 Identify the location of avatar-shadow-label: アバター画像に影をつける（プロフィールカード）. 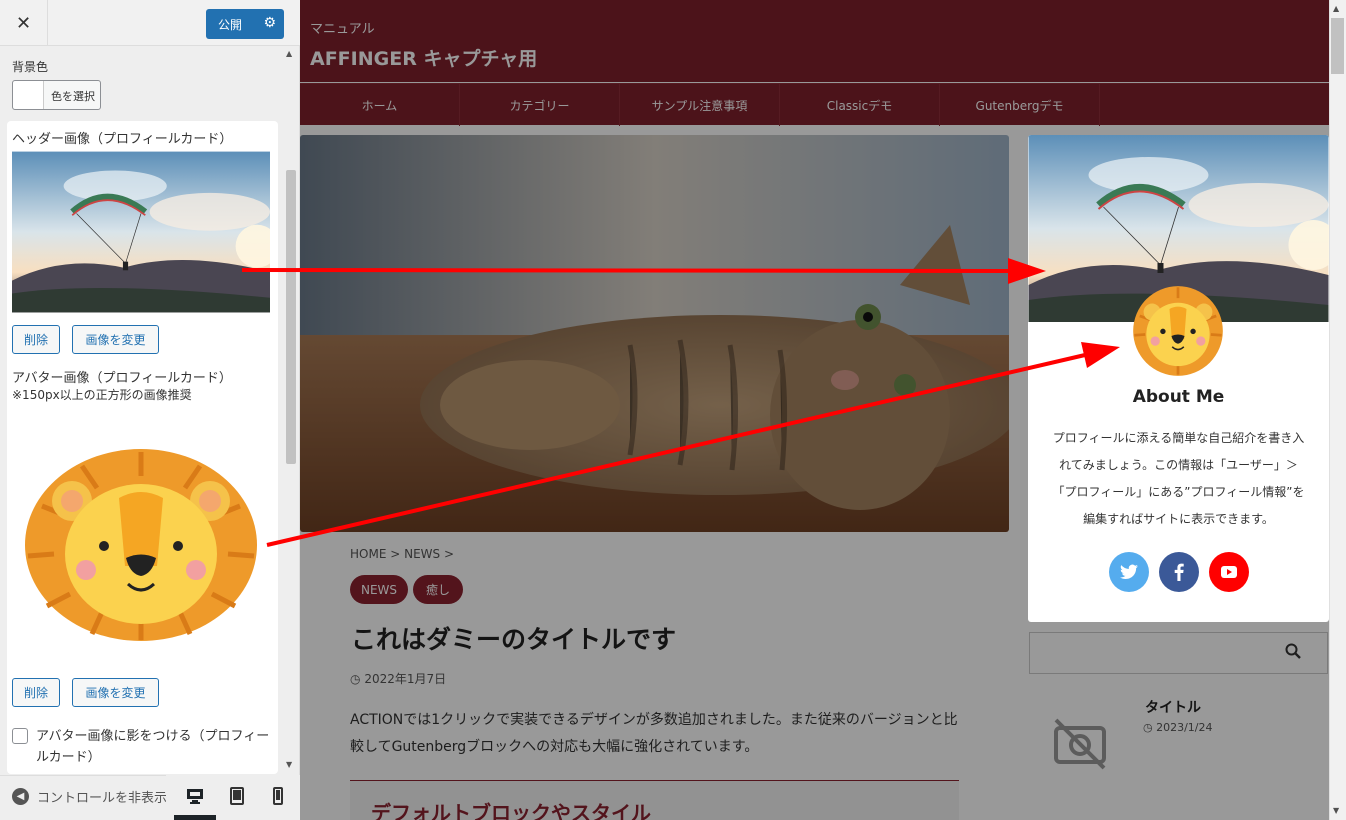
(153, 747).